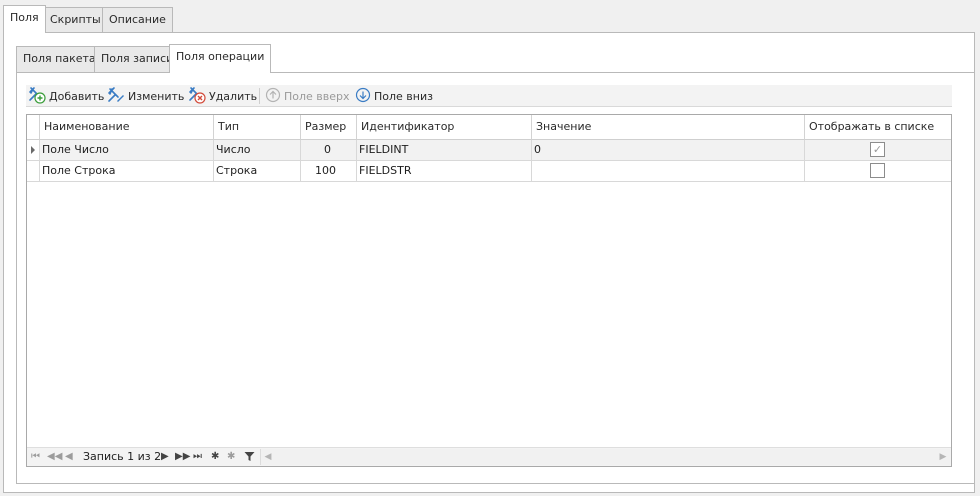 The height and width of the screenshot is (496, 980). What do you see at coordinates (444, 127) in the screenshot?
I see `column-header-identifier: Идентификатор` at bounding box center [444, 127].